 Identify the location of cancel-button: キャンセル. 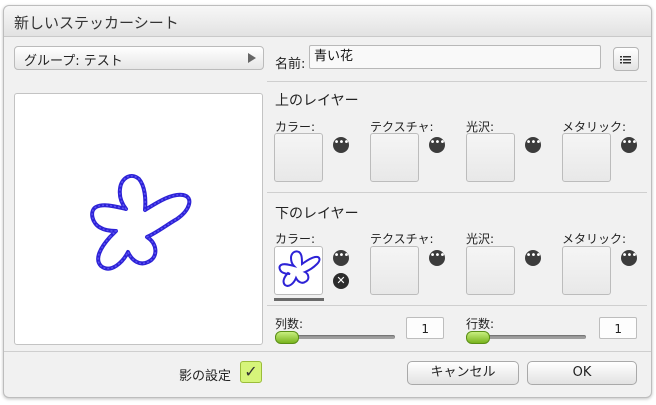
(463, 373).